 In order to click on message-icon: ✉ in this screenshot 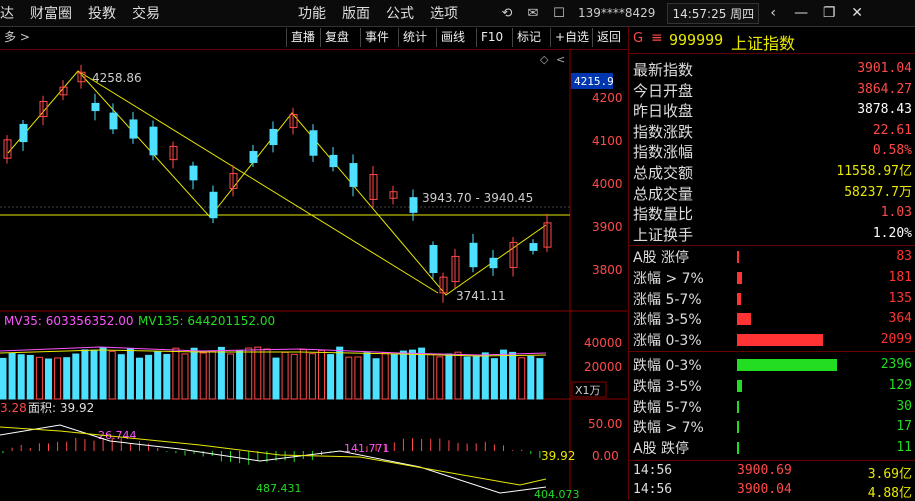, I will do `click(533, 13)`.